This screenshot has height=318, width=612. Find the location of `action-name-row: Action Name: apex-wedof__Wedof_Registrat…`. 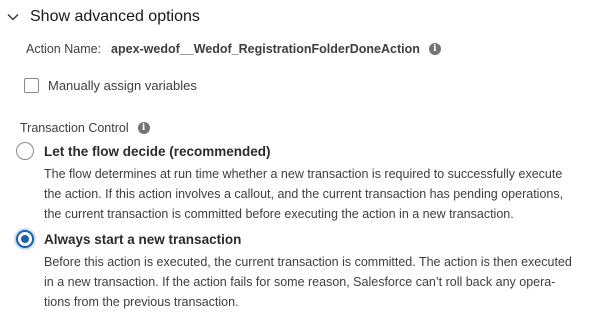

action-name-row: Action Name: apex-wedof__Wedof_Registrat… is located at coordinates (233, 49).